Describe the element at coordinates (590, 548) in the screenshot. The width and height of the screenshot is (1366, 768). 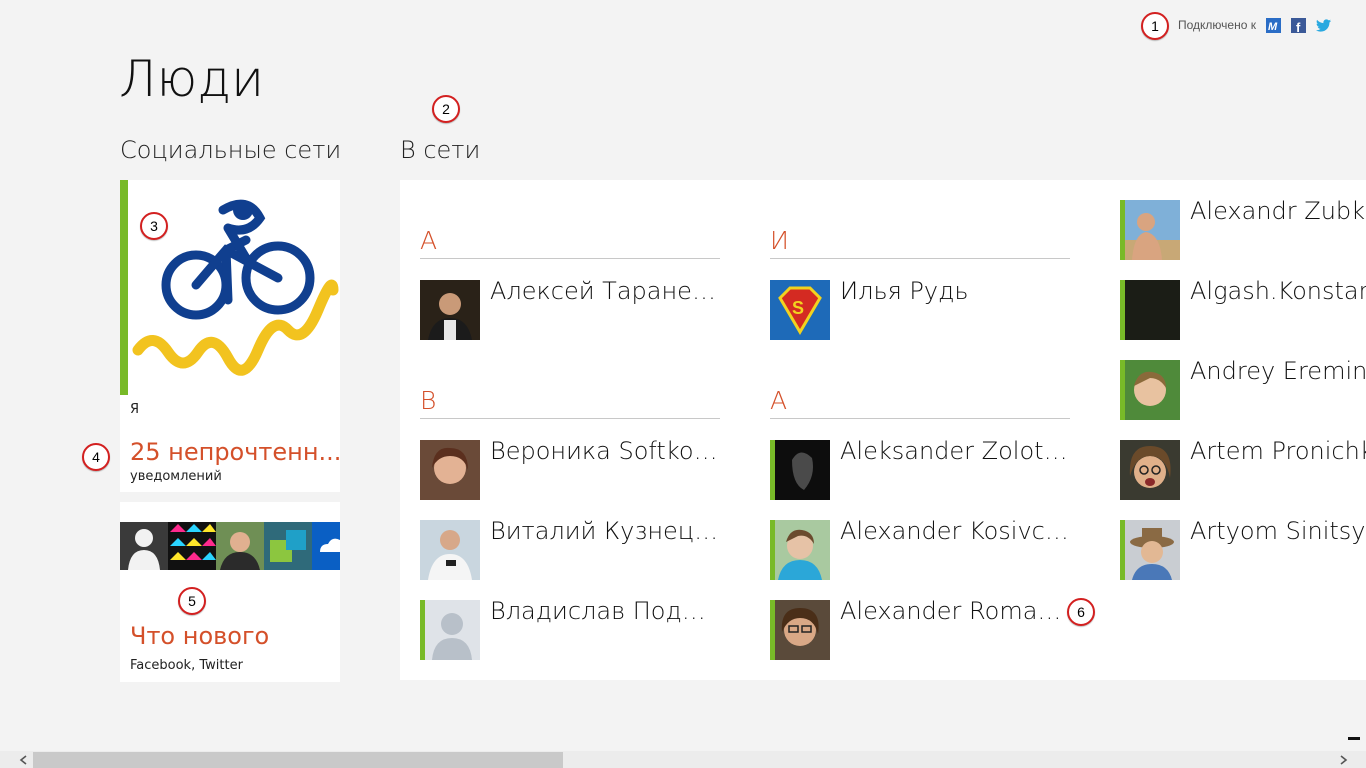
I see `contact-item: Виталий Кузнецов` at that location.